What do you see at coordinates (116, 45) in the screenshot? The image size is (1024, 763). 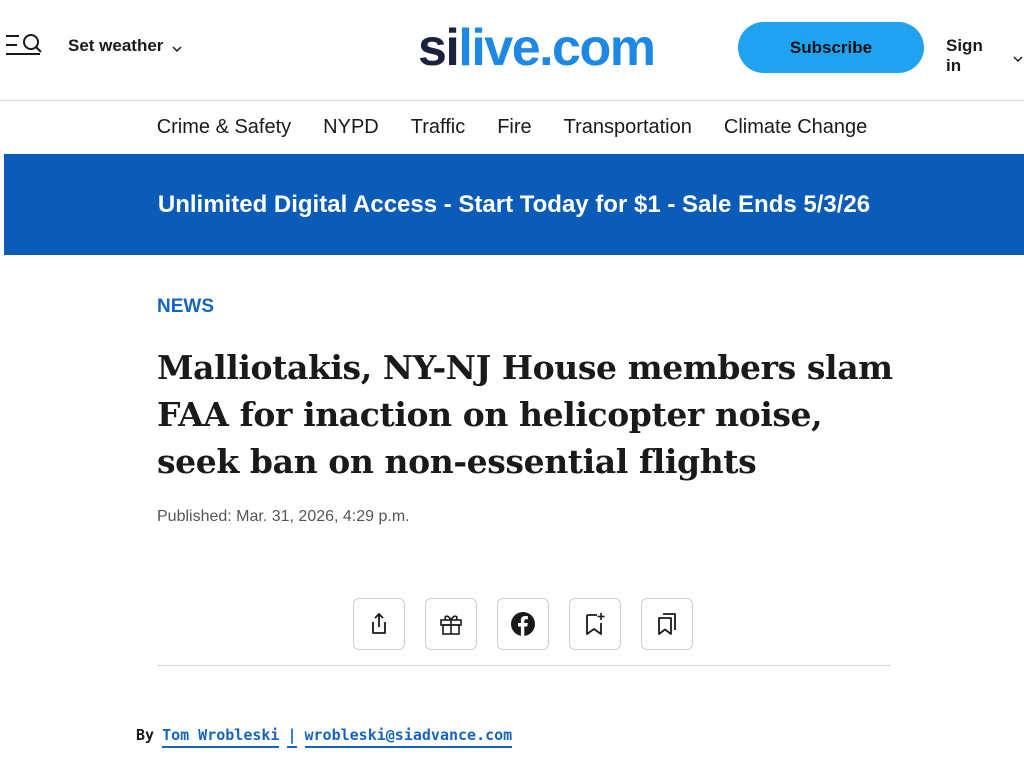 I see `set-weather-label: Set weather` at bounding box center [116, 45].